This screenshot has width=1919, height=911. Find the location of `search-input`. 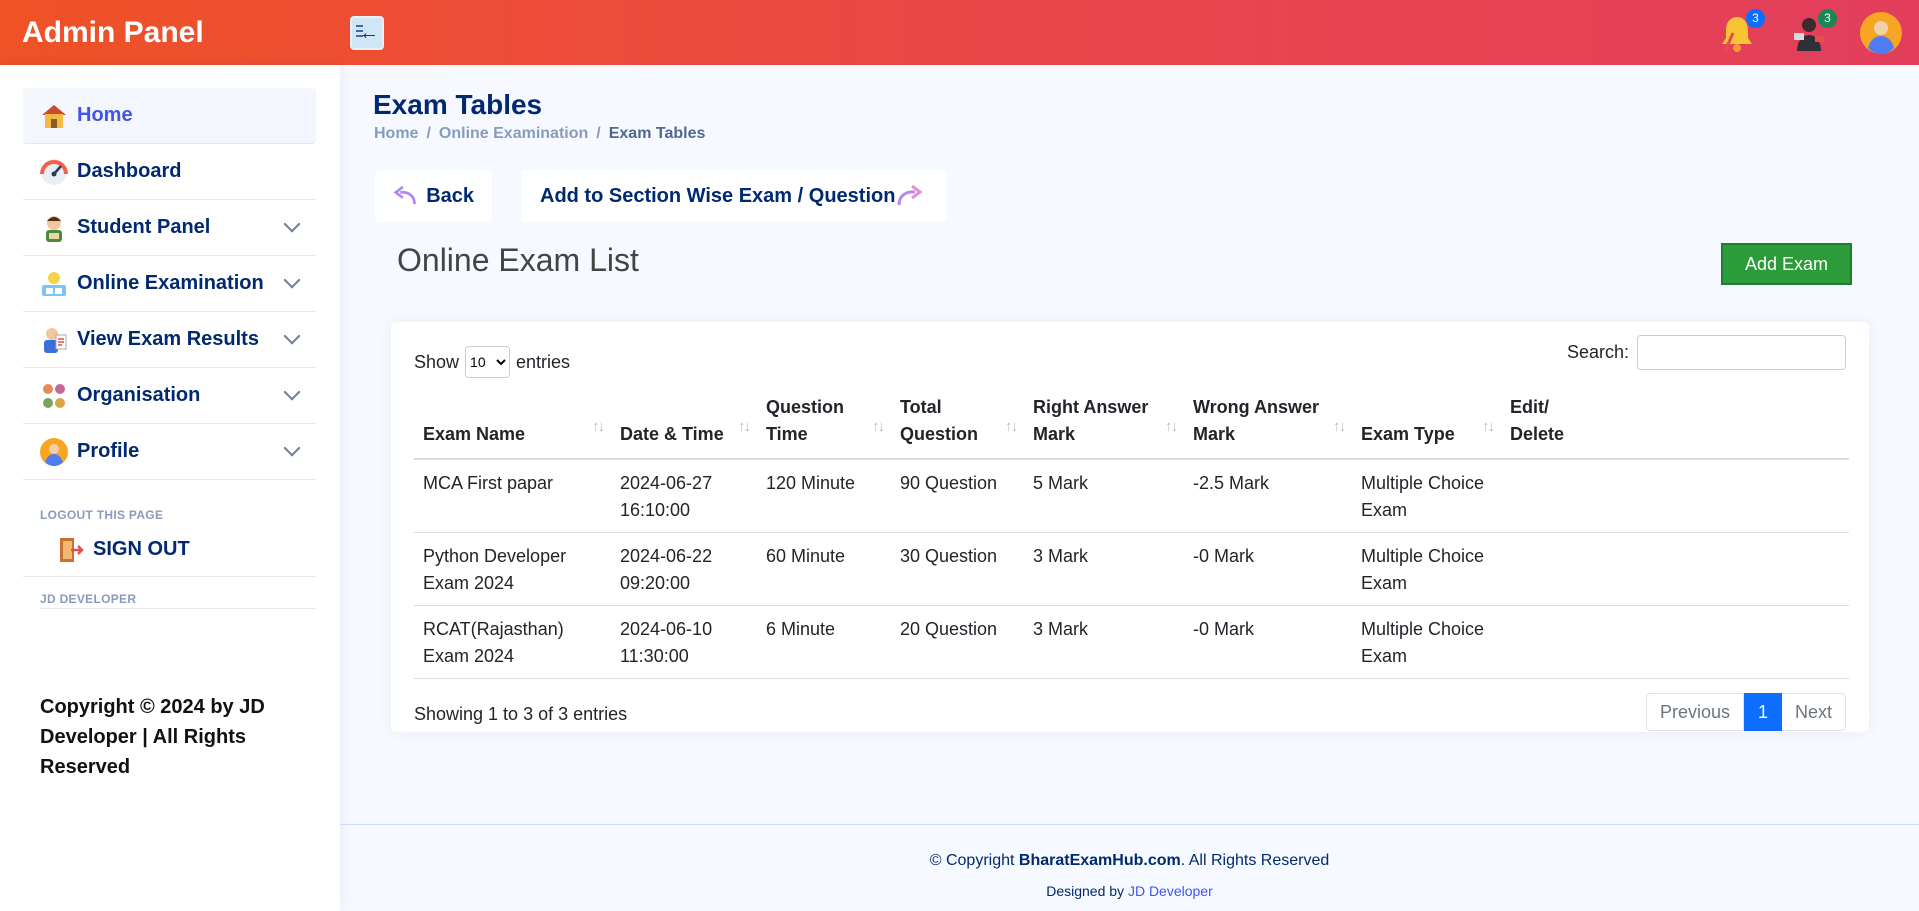

search-input is located at coordinates (1741, 352).